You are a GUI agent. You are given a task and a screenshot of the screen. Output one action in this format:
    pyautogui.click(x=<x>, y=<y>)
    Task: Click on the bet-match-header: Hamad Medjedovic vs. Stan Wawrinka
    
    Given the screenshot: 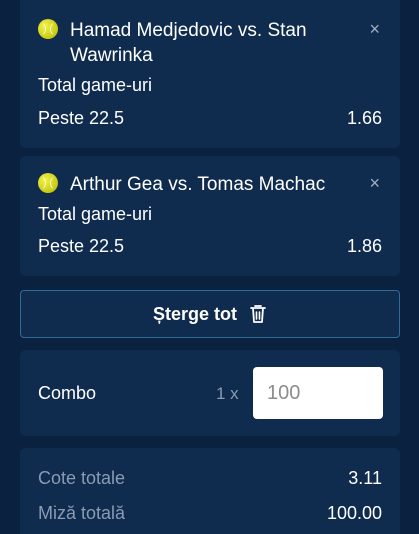 What is the action you would take?
    pyautogui.click(x=194, y=43)
    